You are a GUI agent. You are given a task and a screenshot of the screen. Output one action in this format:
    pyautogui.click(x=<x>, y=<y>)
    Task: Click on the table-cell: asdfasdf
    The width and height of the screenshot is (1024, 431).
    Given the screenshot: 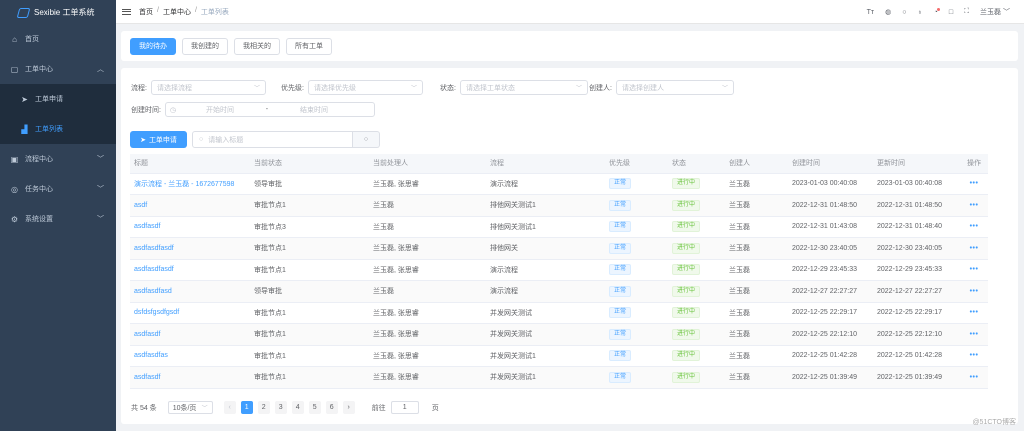 What is the action you would take?
    pyautogui.click(x=190, y=377)
    